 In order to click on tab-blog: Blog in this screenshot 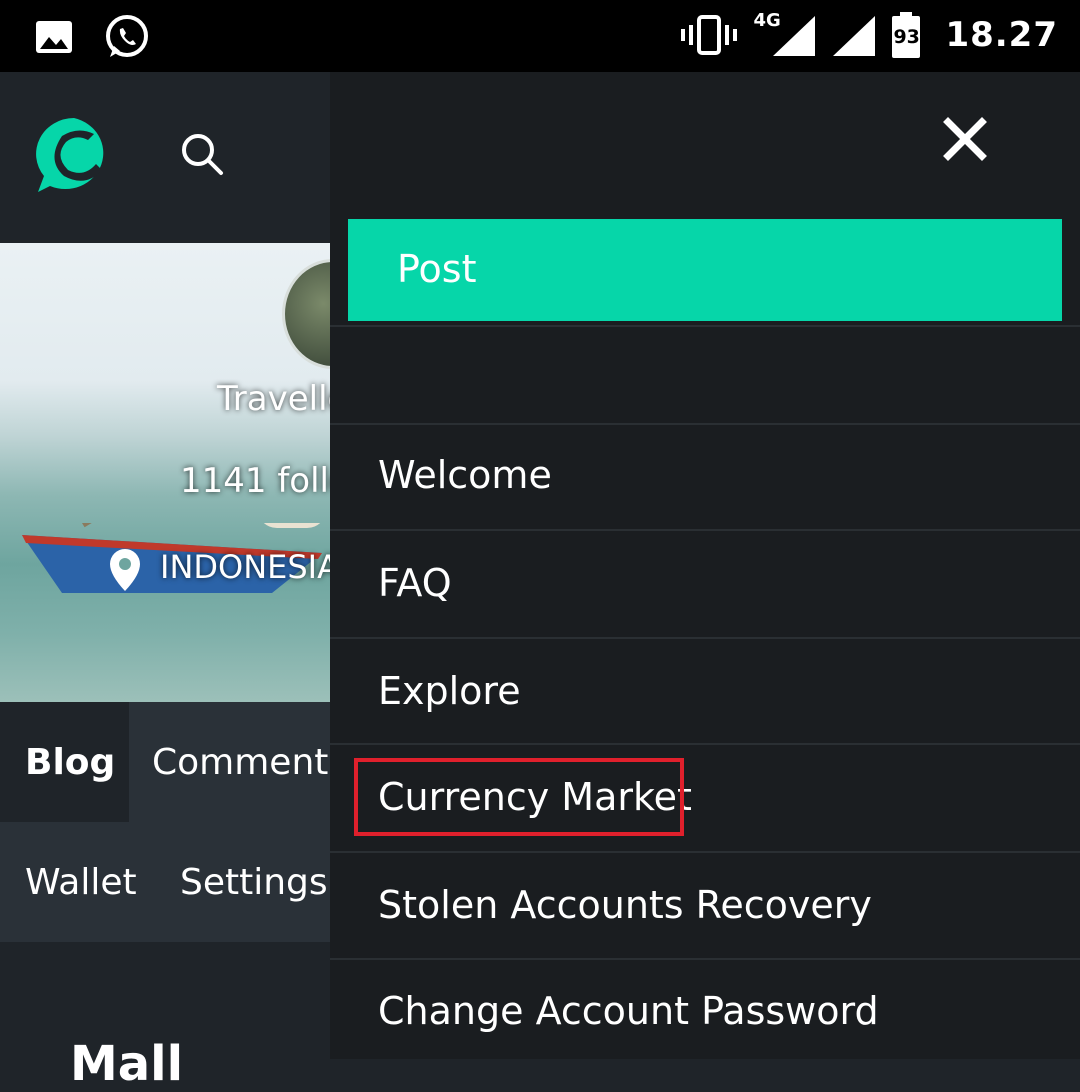, I will do `click(64, 762)`.